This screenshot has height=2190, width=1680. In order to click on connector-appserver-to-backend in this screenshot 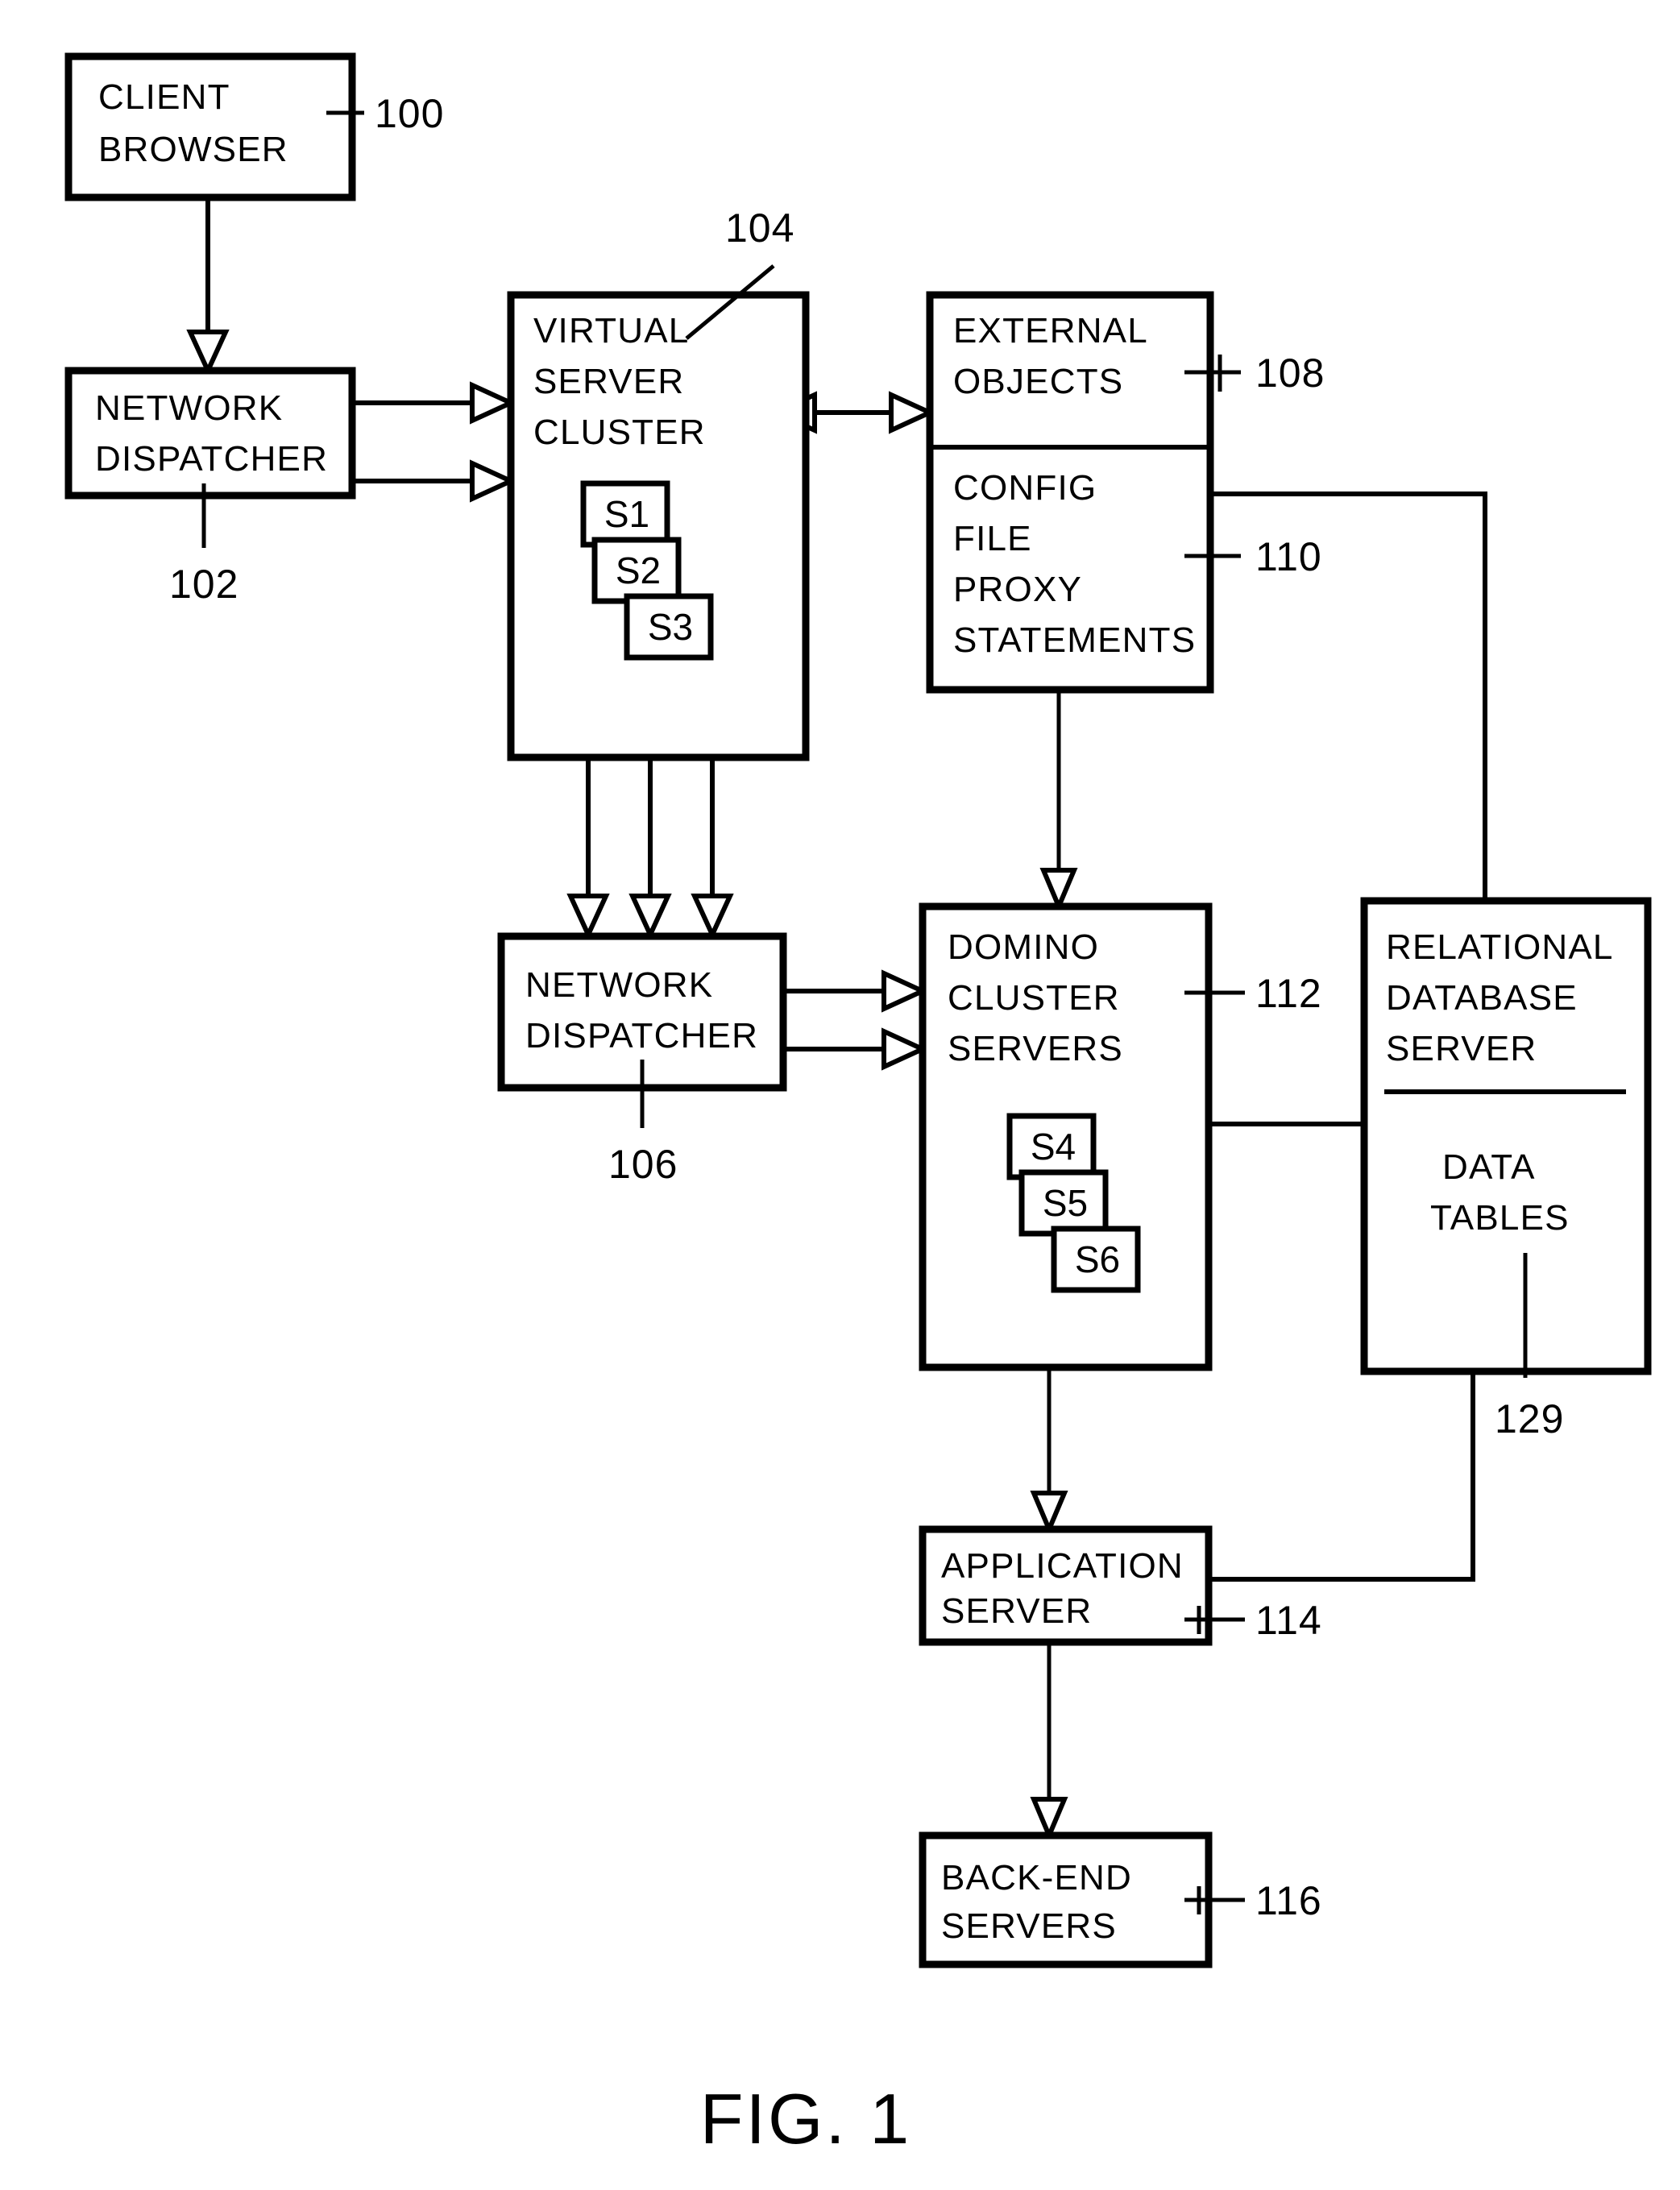, I will do `click(1049, 1742)`.